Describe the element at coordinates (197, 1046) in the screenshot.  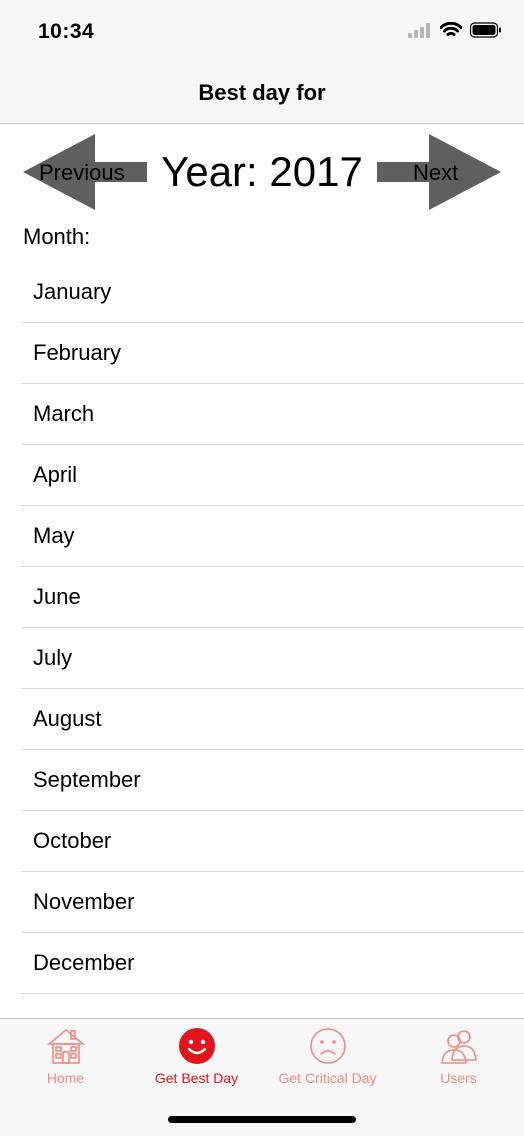
I see `smiley-face-icon` at that location.